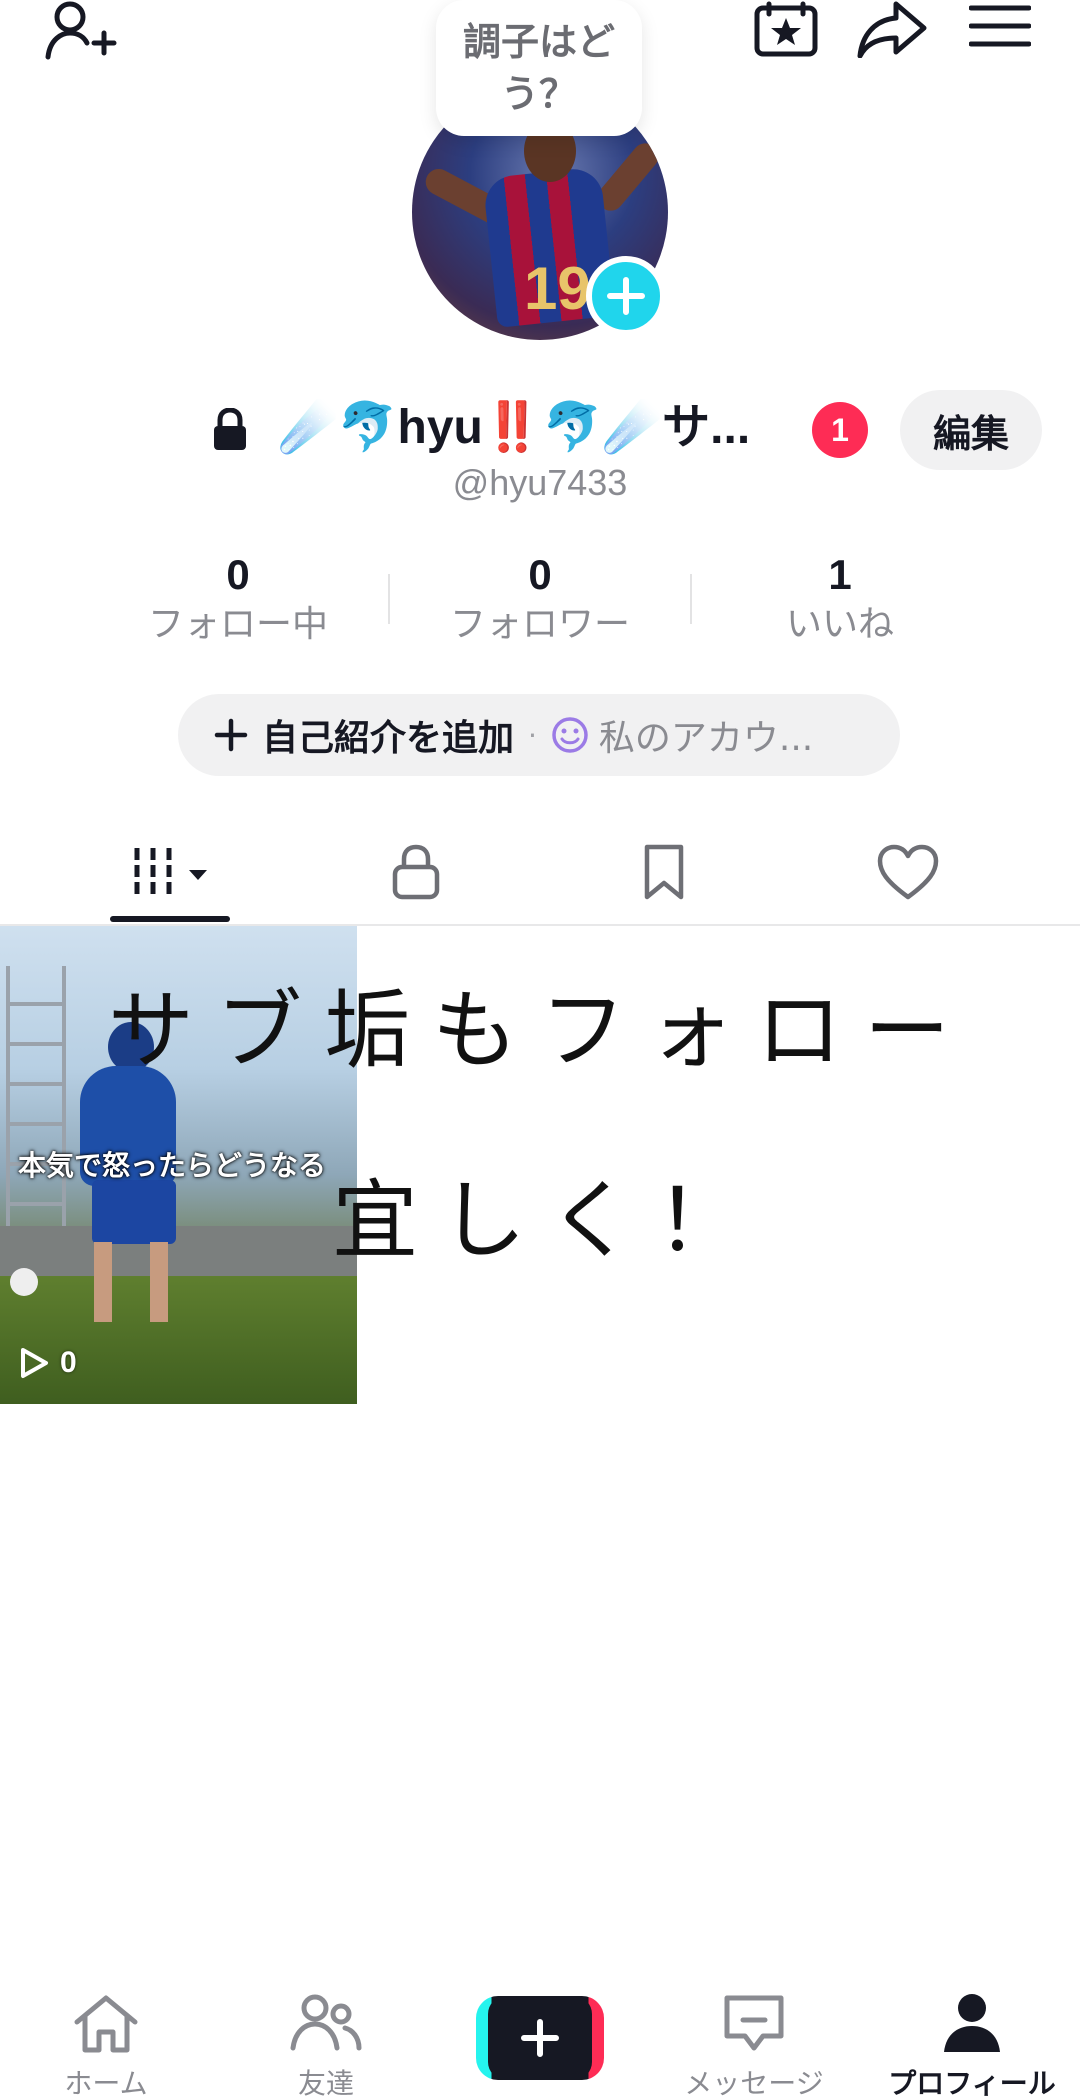 The height and width of the screenshot is (2096, 1080). I want to click on nav-friends: 友達, so click(326, 2044).